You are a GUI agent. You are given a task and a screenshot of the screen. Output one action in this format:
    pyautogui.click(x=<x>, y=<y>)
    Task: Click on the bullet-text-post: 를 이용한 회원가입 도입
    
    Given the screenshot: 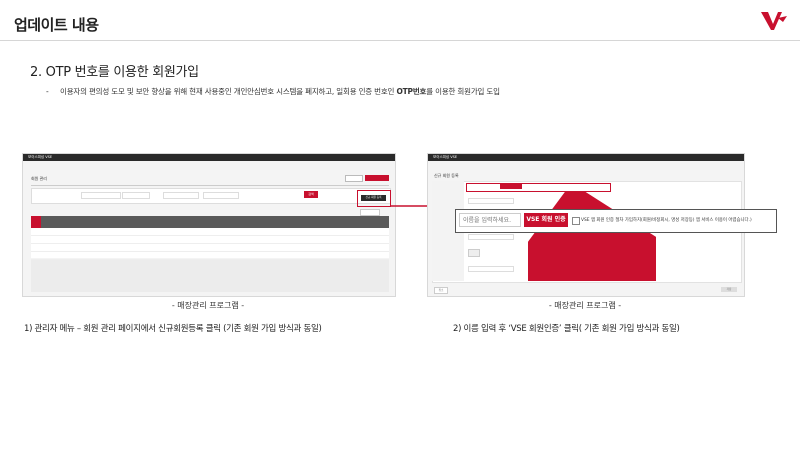 What is the action you would take?
    pyautogui.click(x=463, y=91)
    